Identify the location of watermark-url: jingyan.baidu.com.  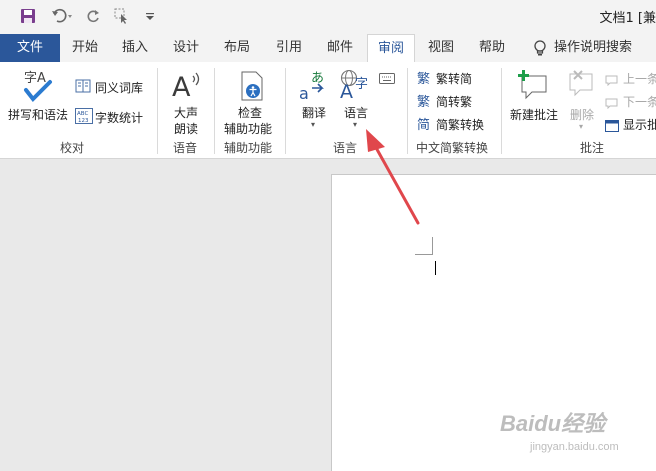
(574, 447).